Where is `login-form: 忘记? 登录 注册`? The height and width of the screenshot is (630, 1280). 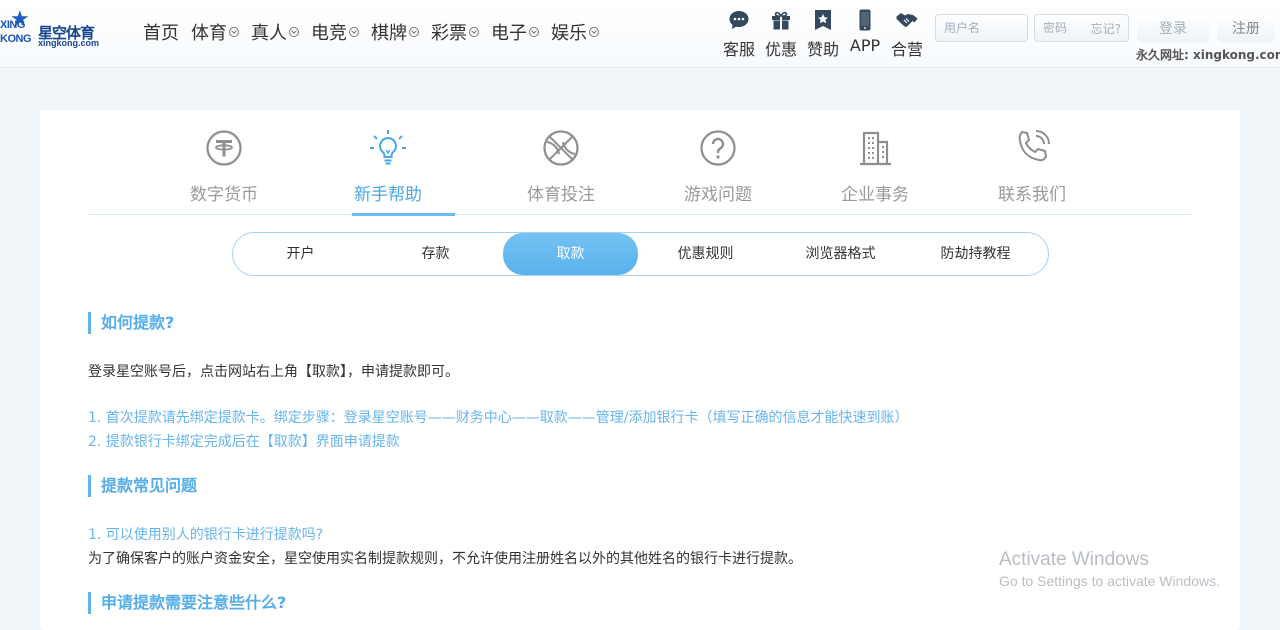 login-form: 忘记? 登录 注册 is located at coordinates (1105, 28).